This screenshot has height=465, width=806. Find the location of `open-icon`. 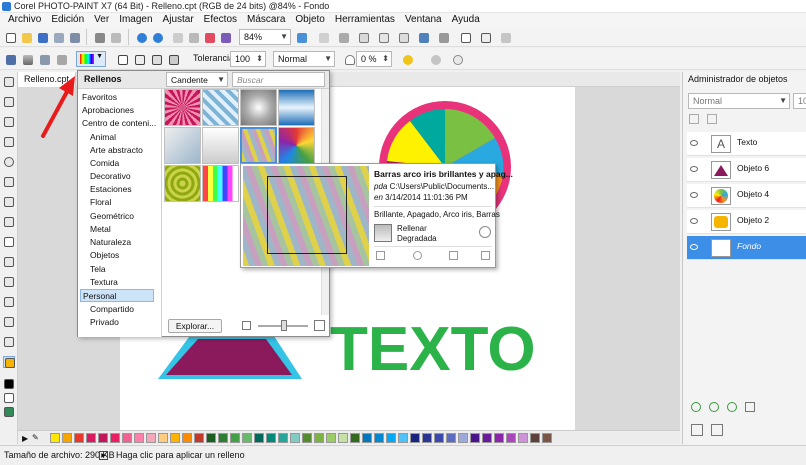

open-icon is located at coordinates (26, 37).